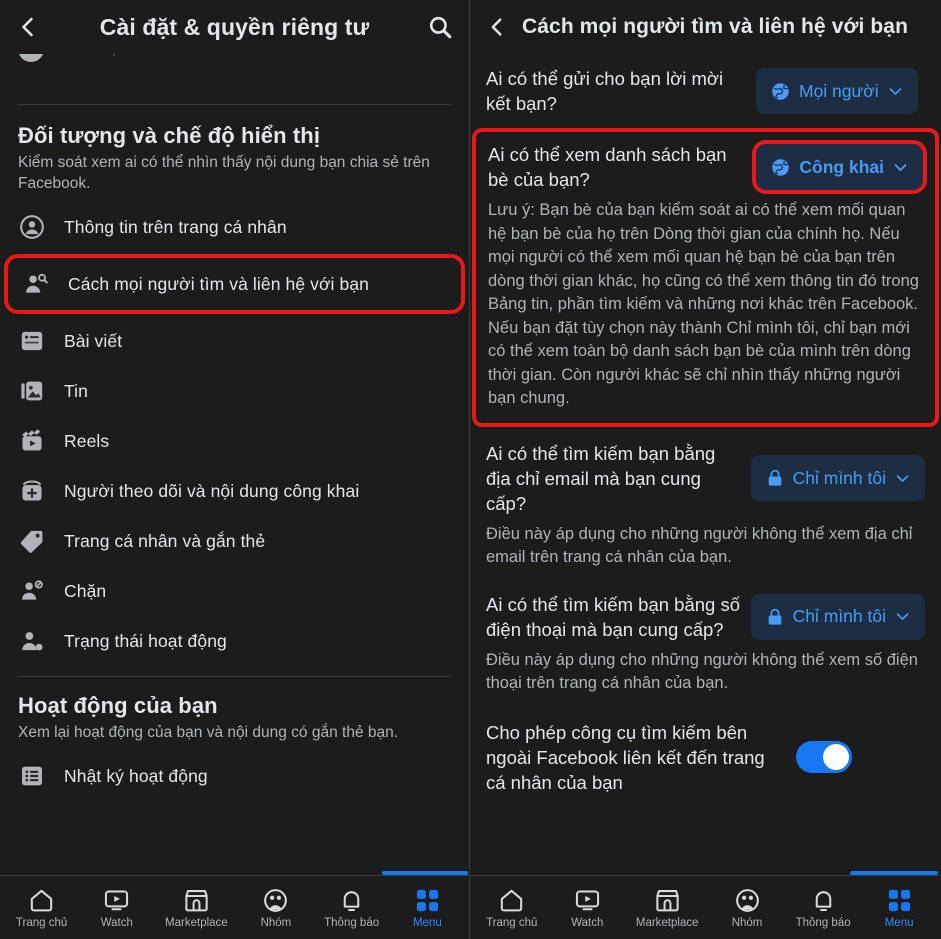  I want to click on sidebar-item-how-people-find-contact-you: Cách mọi người tìm và liên hệ với bạn, so click(234, 284).